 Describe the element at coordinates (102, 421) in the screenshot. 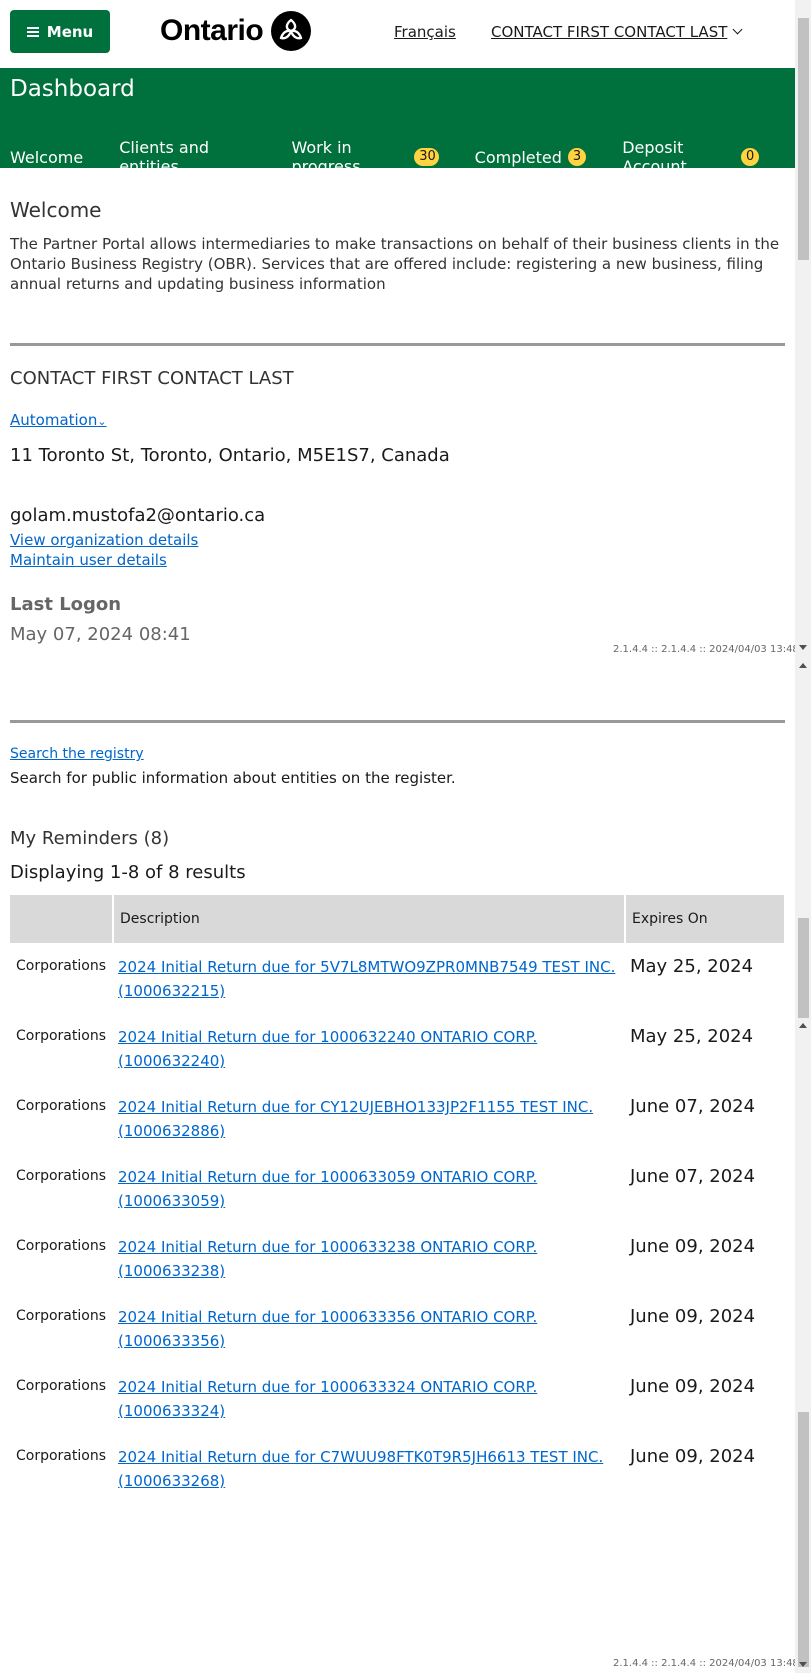

I see `chevron-down-icon: ⌄` at that location.